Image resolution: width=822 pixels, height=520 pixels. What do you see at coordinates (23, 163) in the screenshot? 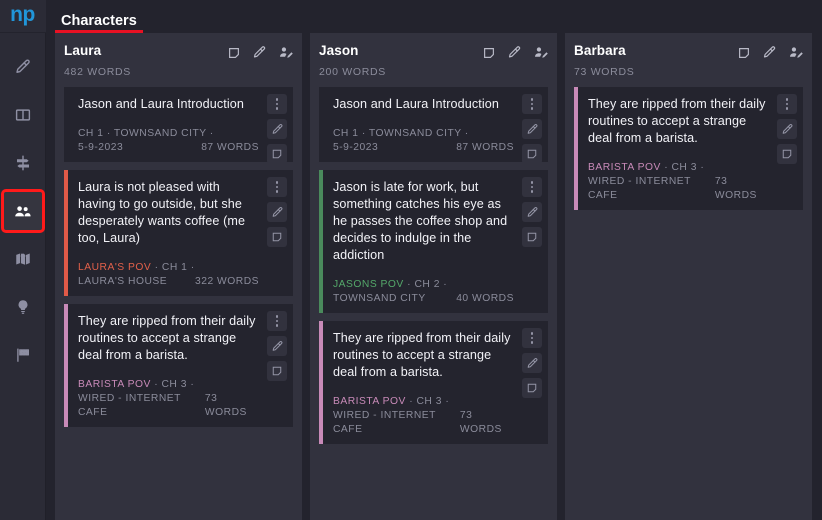
I see `sidebar-item-plot` at bounding box center [23, 163].